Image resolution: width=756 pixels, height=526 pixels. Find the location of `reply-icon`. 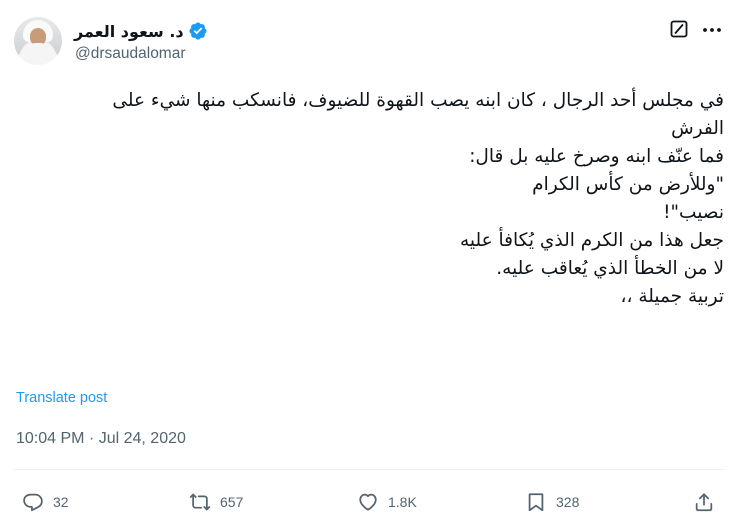

reply-icon is located at coordinates (33, 502).